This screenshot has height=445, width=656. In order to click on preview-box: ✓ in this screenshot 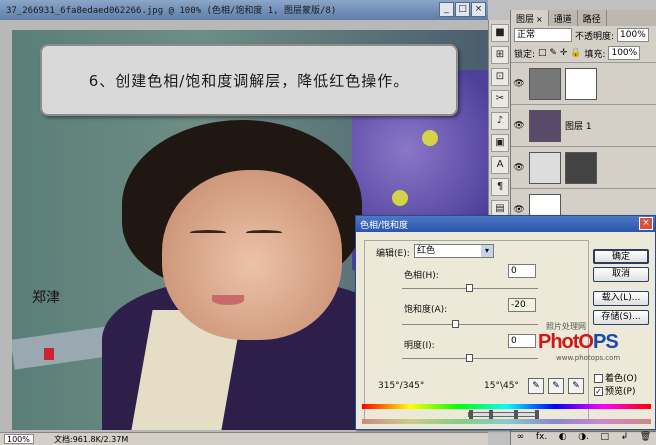, I will do `click(598, 391)`.